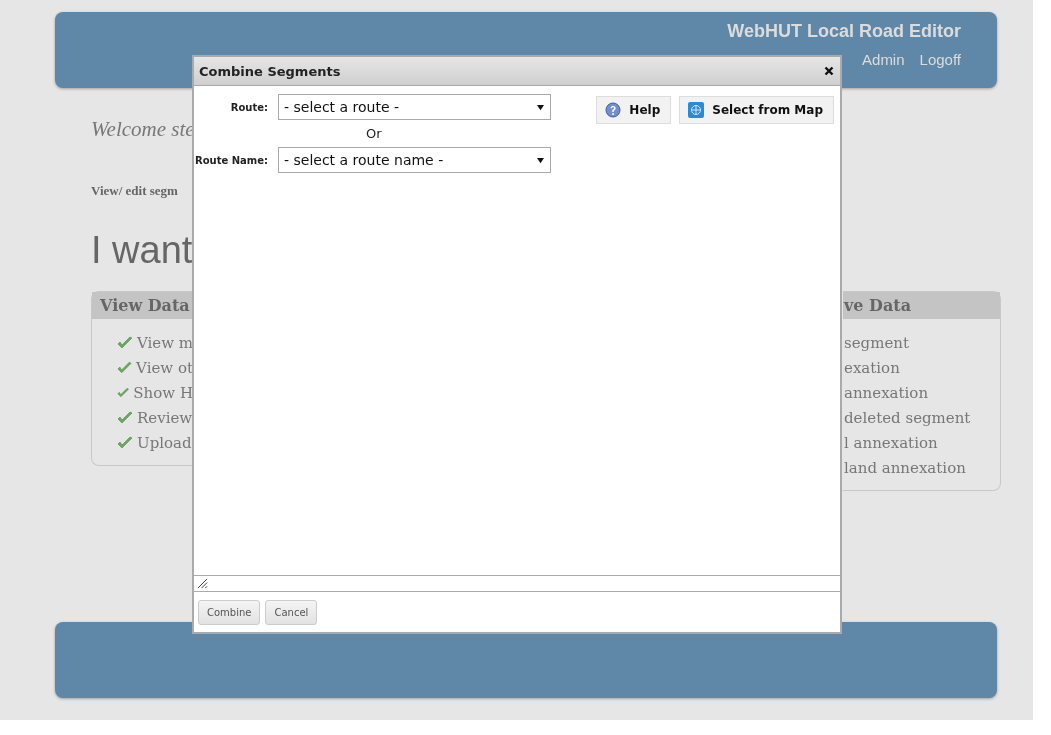  What do you see at coordinates (374, 133) in the screenshot?
I see `separator-text: Or` at bounding box center [374, 133].